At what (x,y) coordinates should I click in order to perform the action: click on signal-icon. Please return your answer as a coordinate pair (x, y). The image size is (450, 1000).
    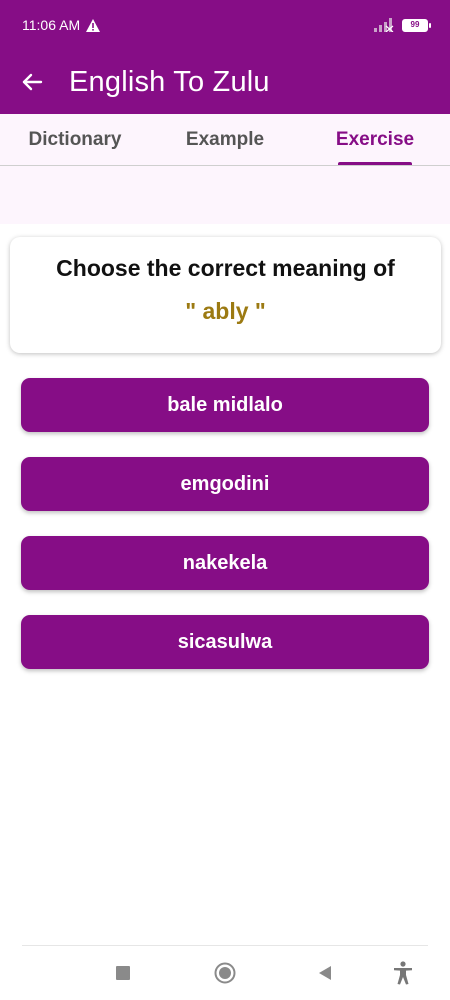
    Looking at the image, I should click on (384, 25).